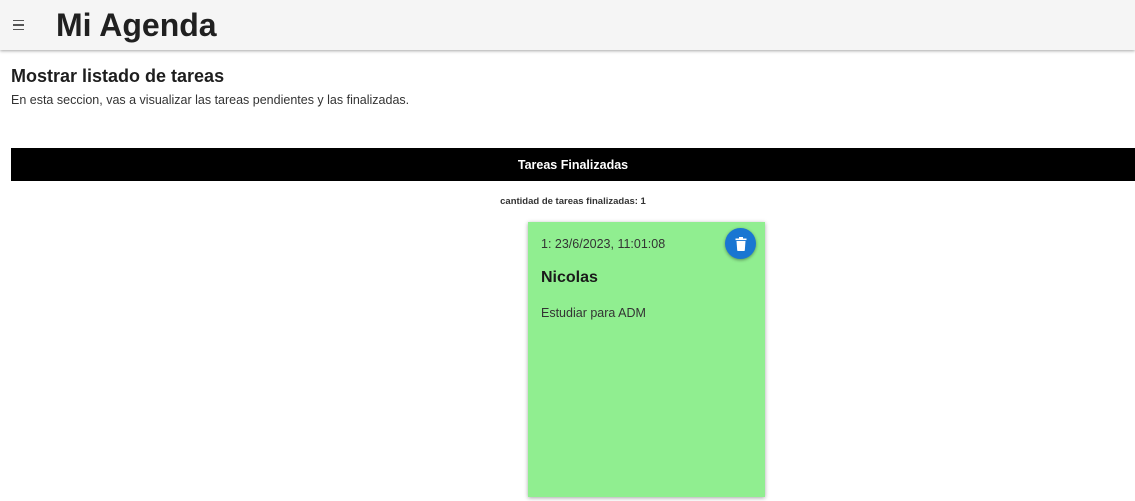  What do you see at coordinates (136, 25) in the screenshot?
I see `app-title: Mi Agenda` at bounding box center [136, 25].